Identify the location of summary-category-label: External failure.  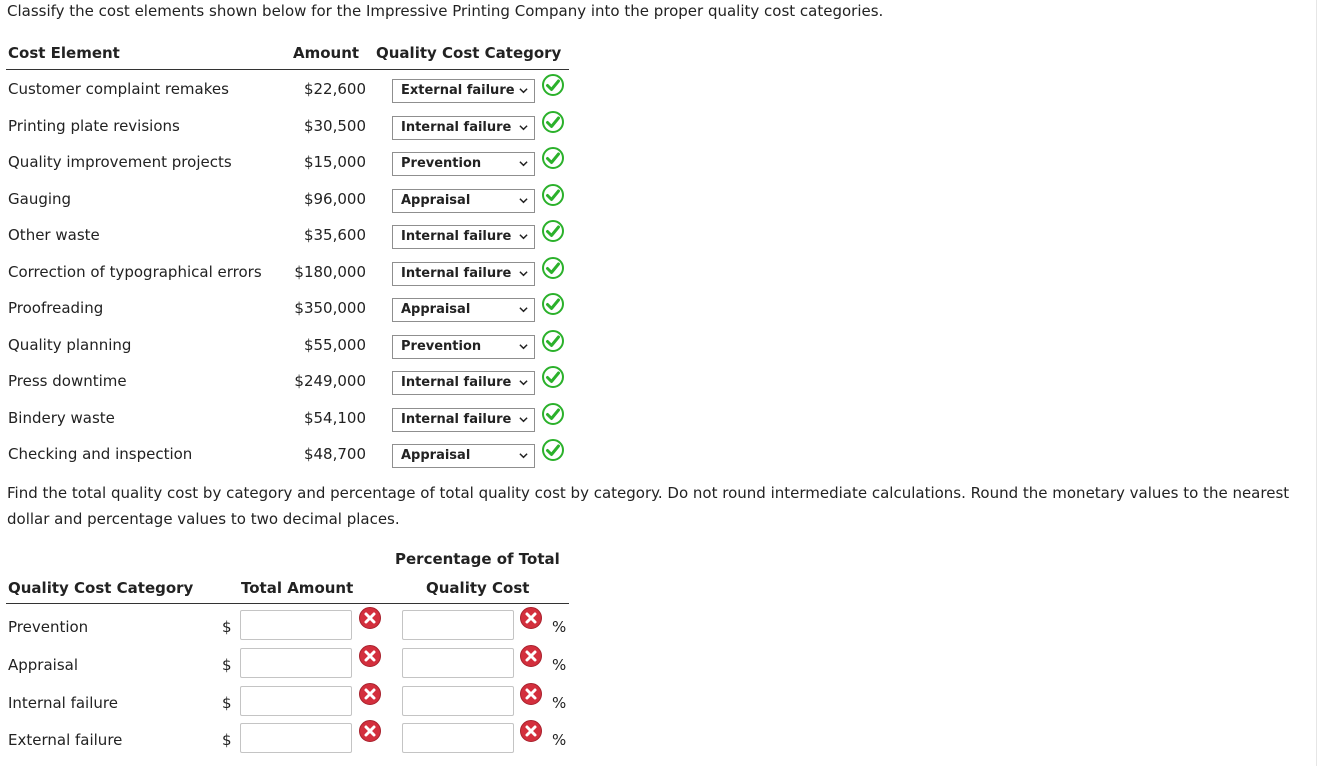
(65, 740).